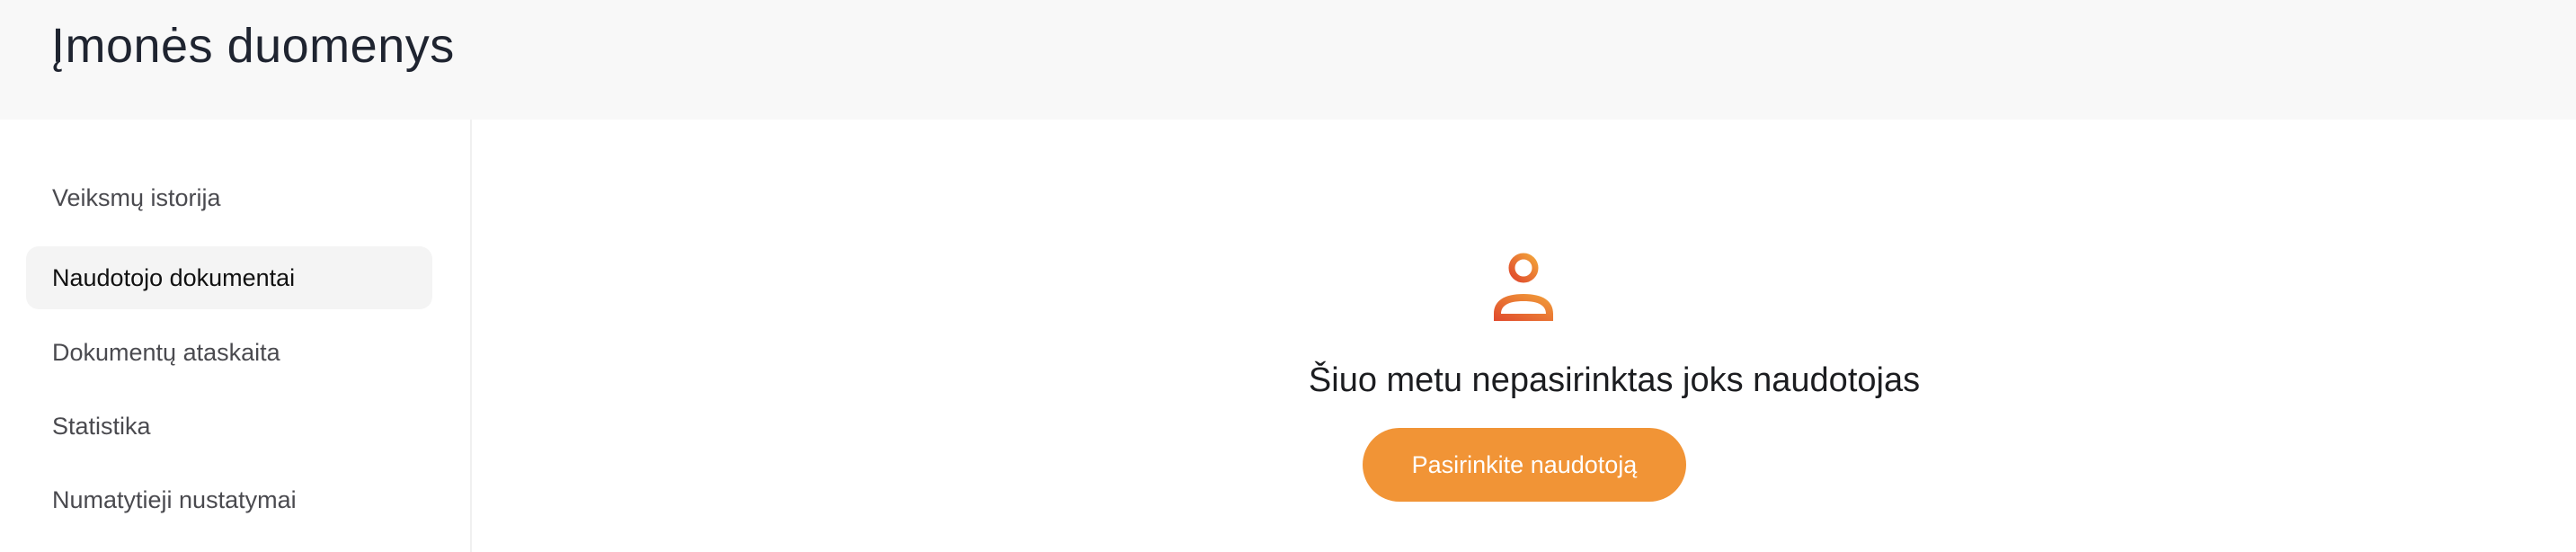  I want to click on user-icon, so click(1523, 287).